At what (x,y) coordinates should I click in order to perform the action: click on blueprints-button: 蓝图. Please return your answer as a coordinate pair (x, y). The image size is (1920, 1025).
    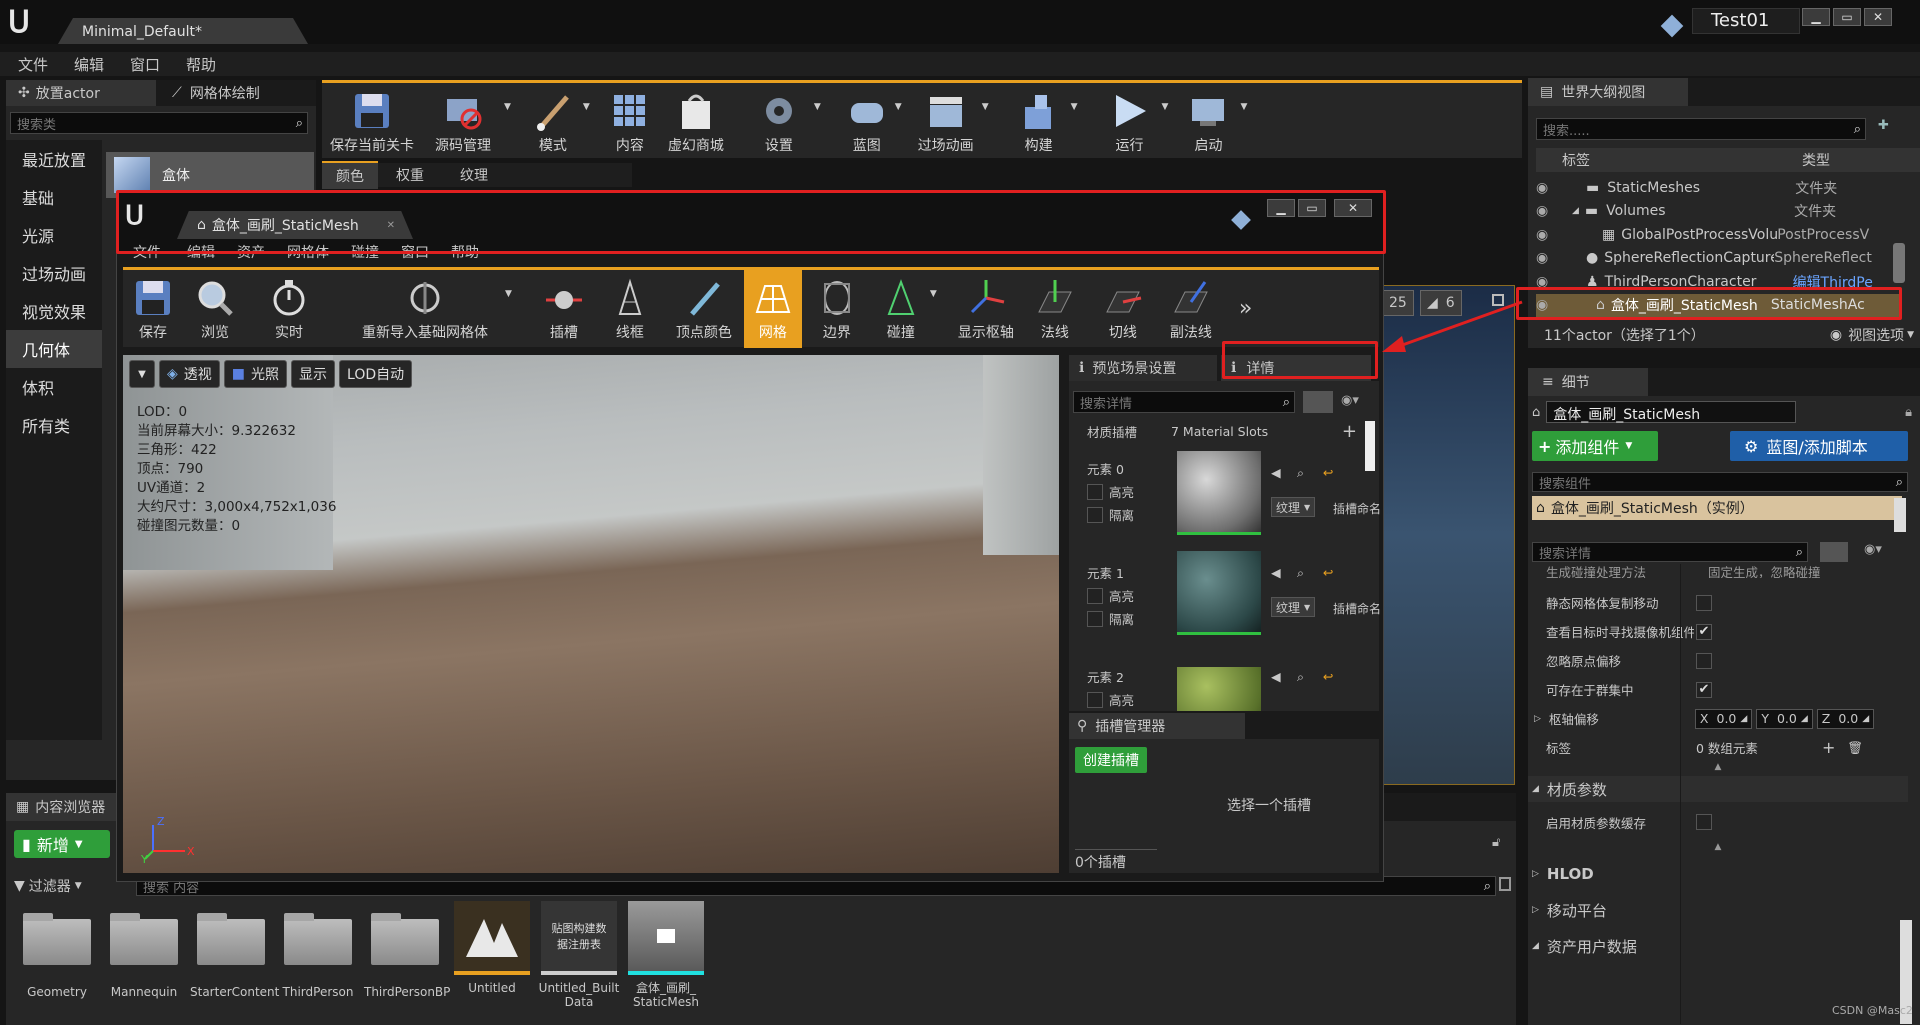
    Looking at the image, I should click on (867, 122).